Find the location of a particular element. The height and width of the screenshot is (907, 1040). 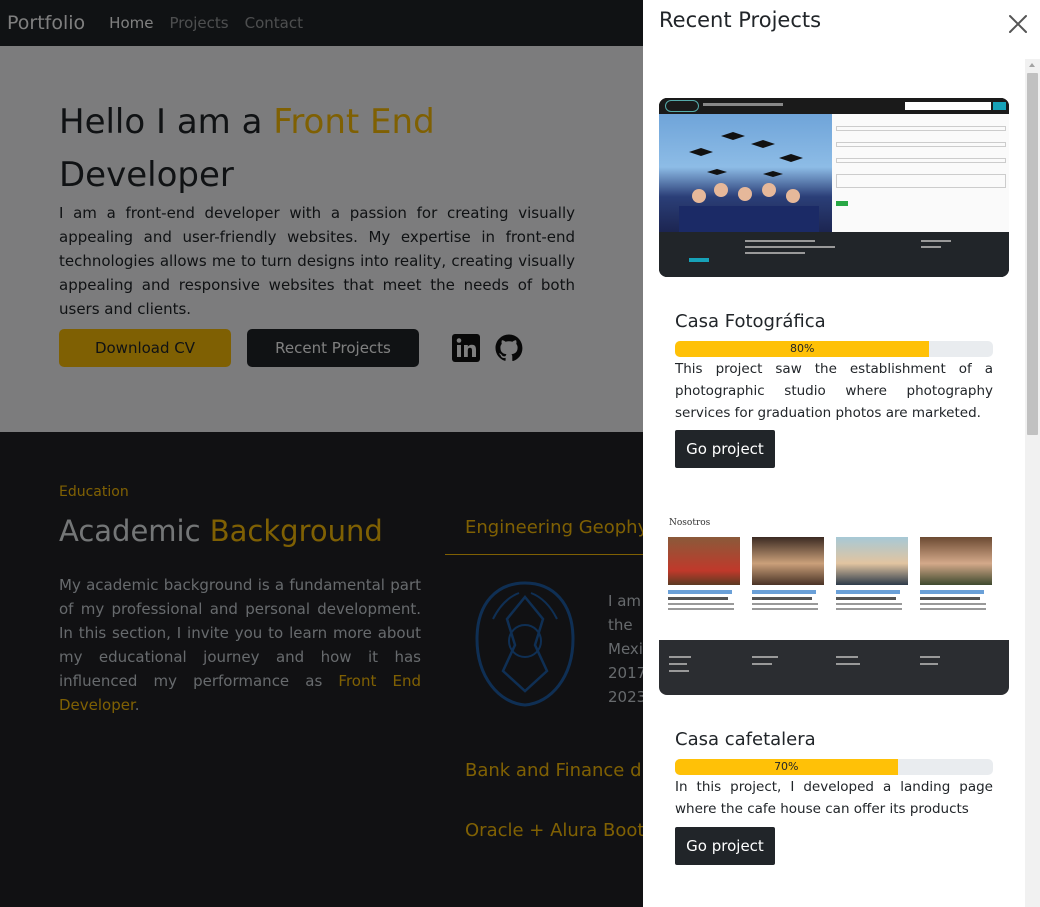

graduation-photo is located at coordinates (745, 173).